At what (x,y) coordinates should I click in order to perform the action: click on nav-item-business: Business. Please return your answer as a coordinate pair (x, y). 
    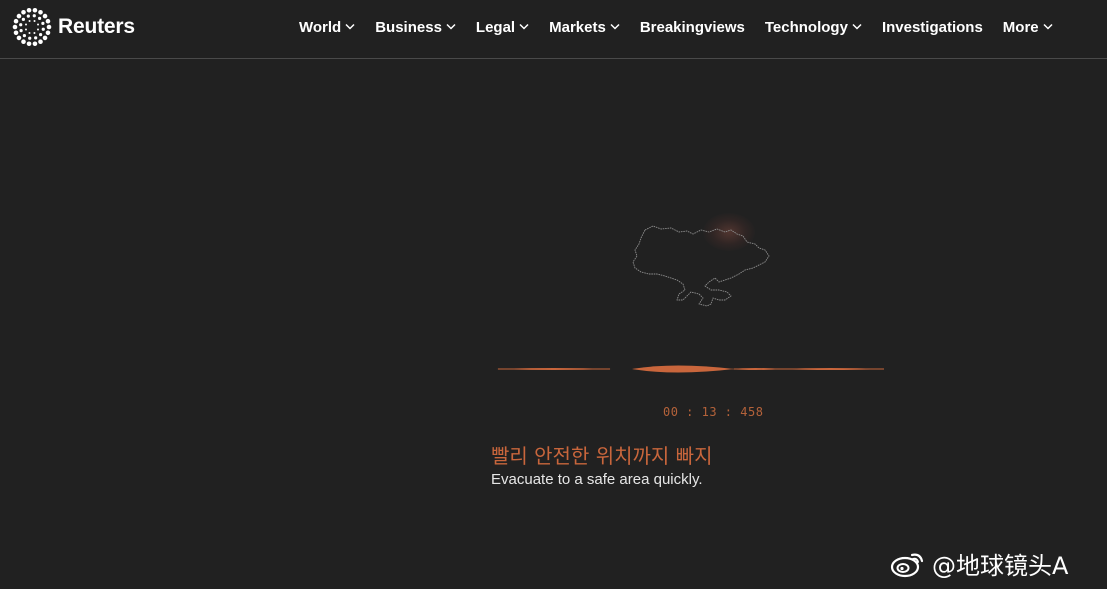
    Looking at the image, I should click on (415, 27).